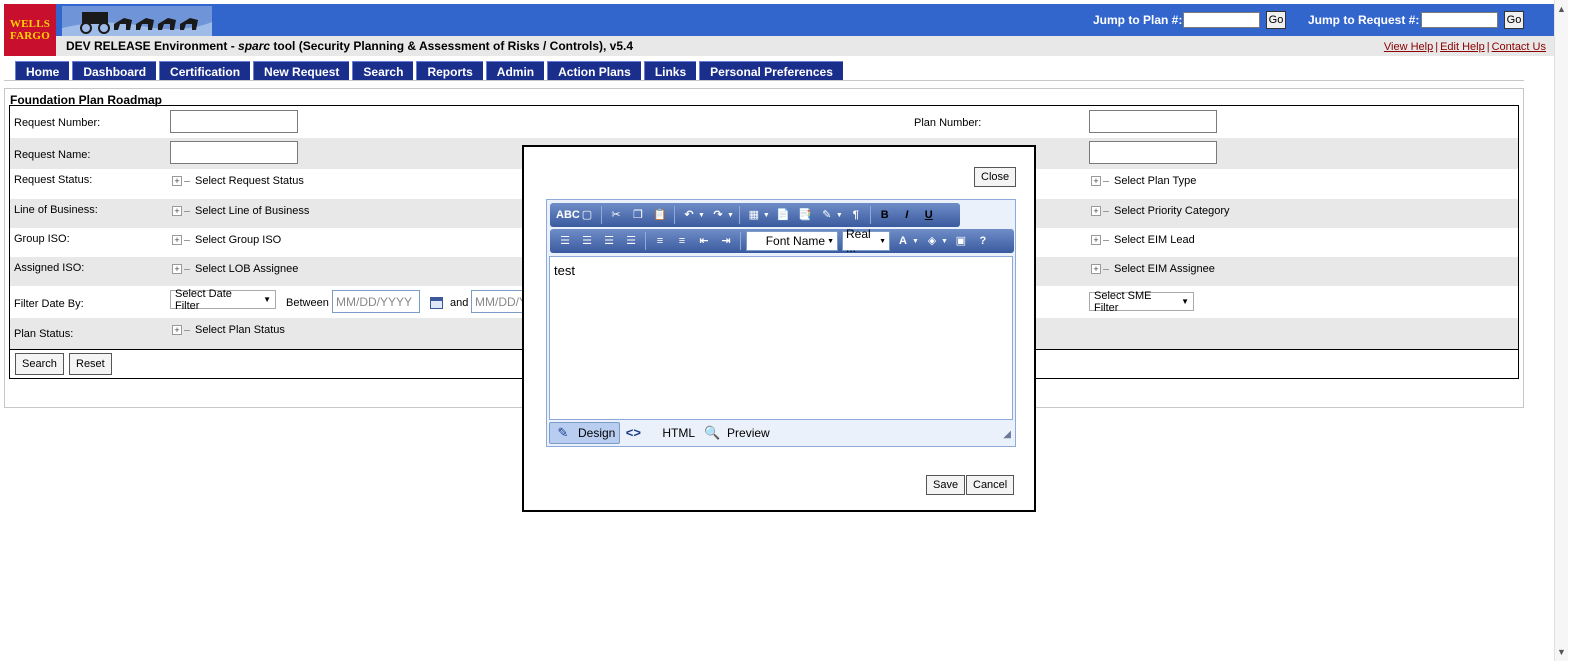  I want to click on resize-grip-icon: ◢, so click(1007, 434).